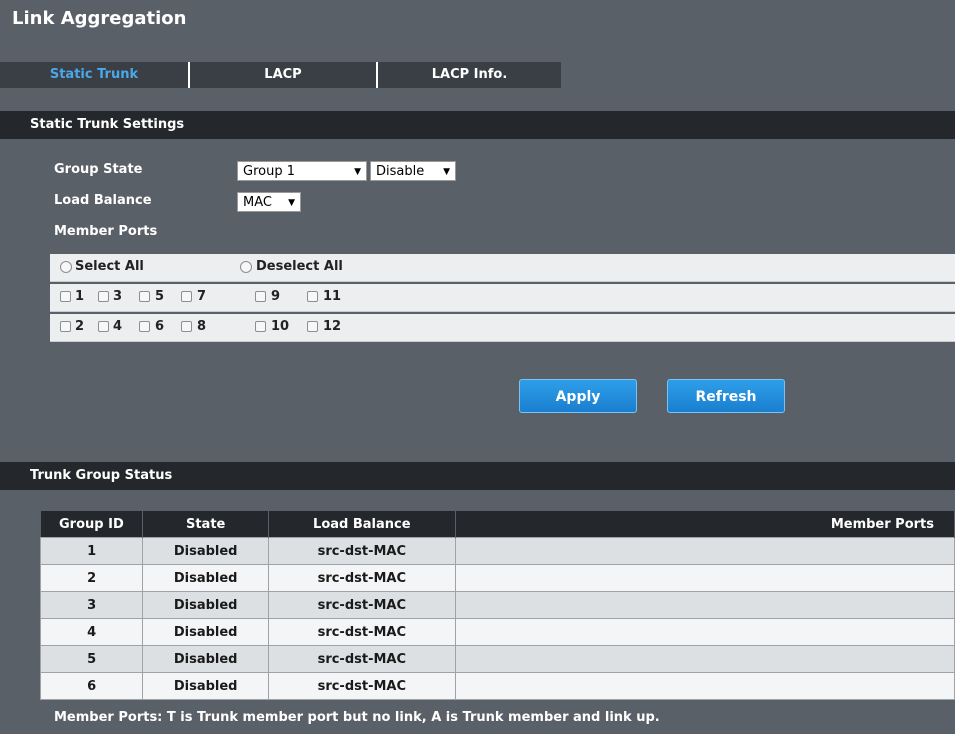  I want to click on even-ports-row: 2 4 6 8 10 12, so click(502, 328).